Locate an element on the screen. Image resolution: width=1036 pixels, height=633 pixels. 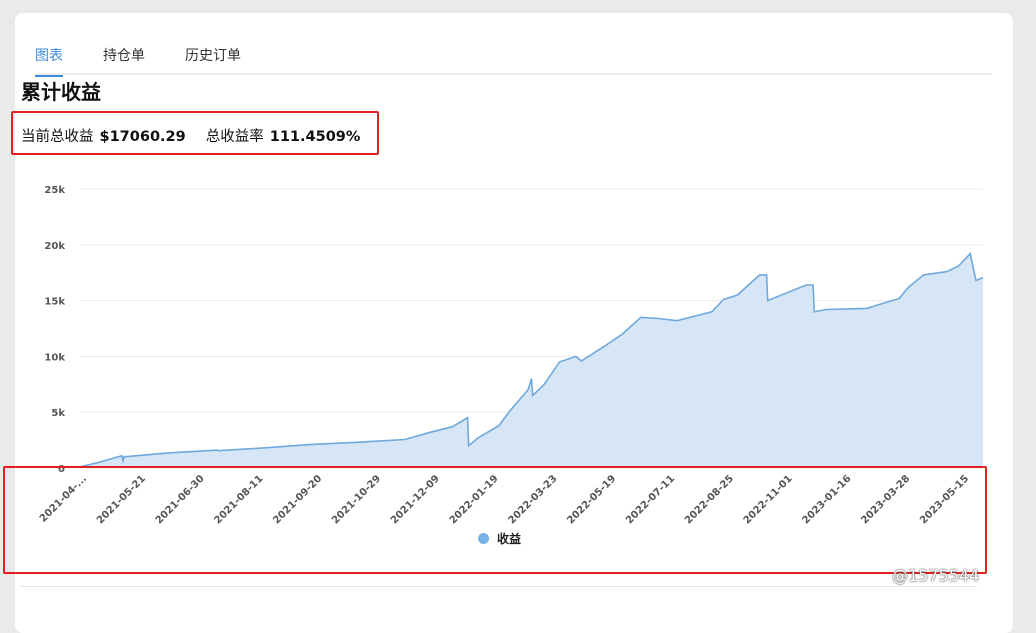
y-tick-label: 10k is located at coordinates (54, 357).